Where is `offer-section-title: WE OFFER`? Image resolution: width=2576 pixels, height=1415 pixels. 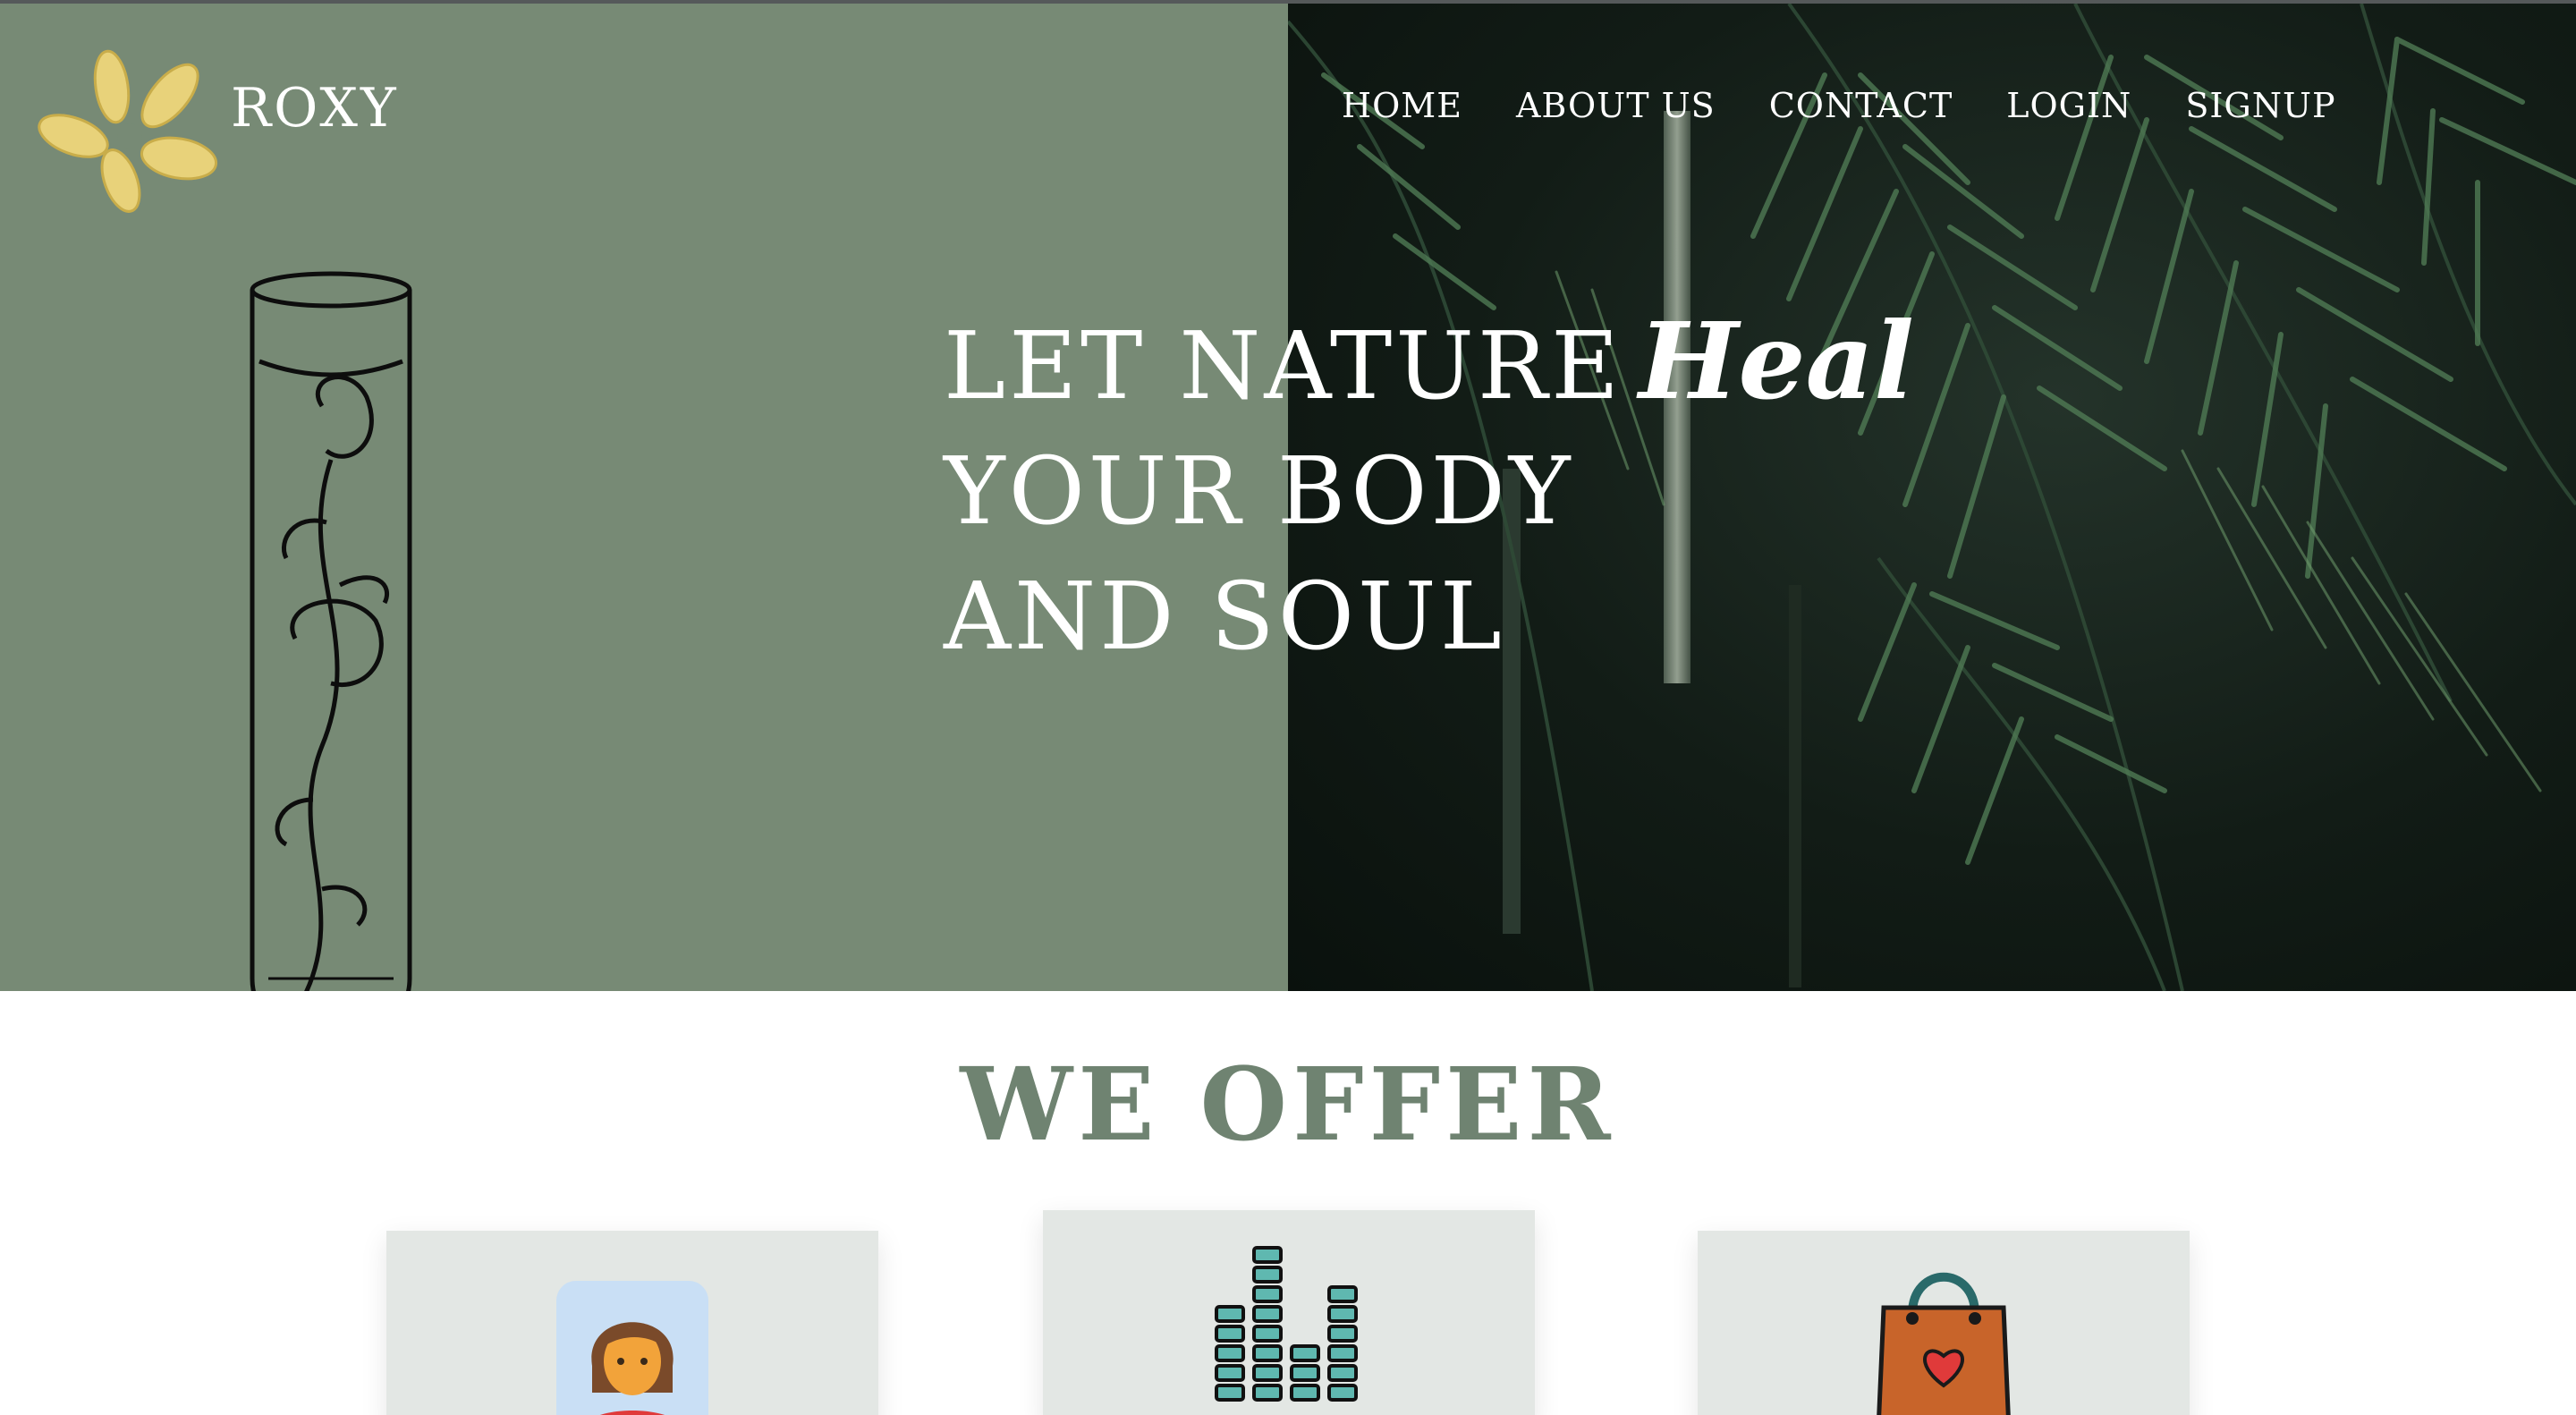 offer-section-title: WE OFFER is located at coordinates (1288, 1105).